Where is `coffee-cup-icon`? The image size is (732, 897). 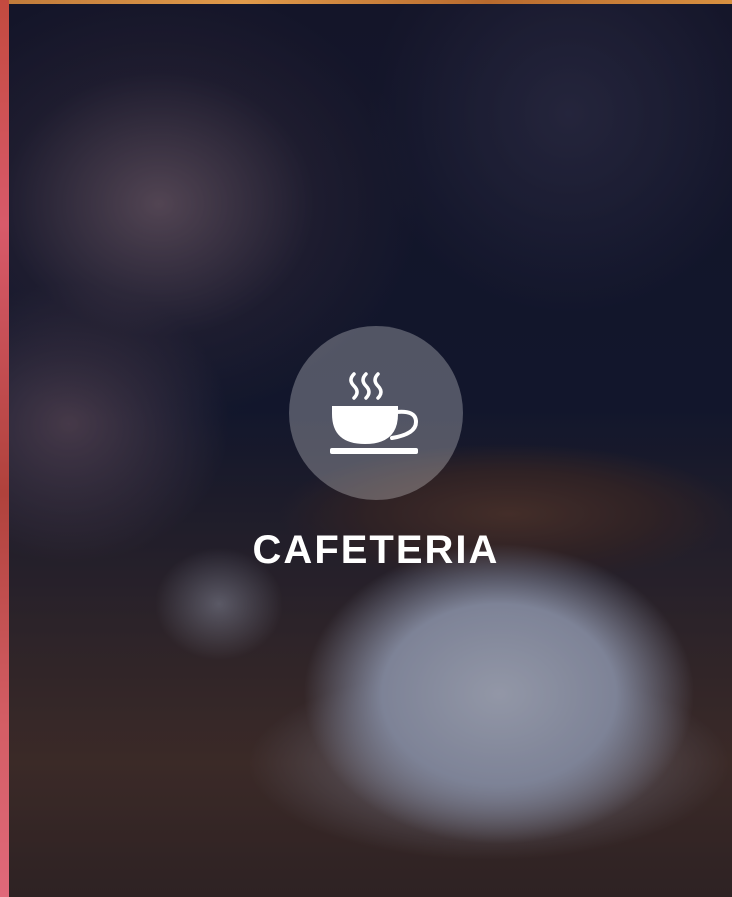 coffee-cup-icon is located at coordinates (374, 413).